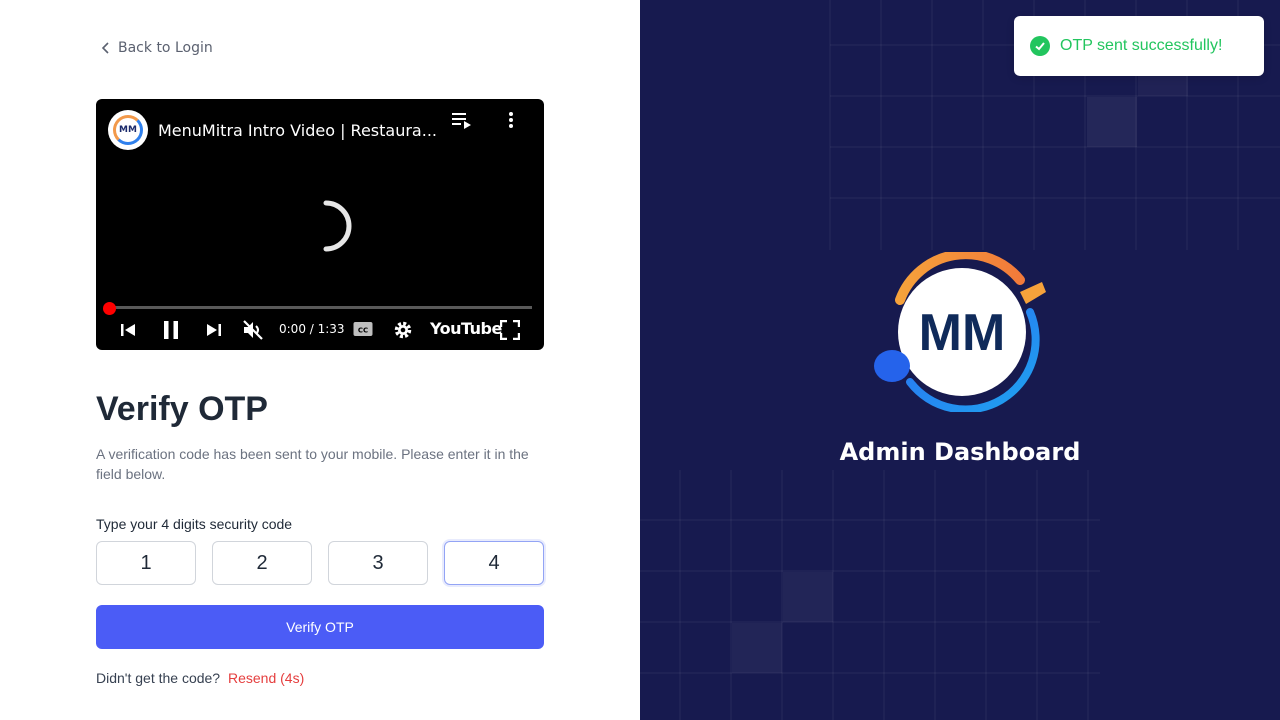 Image resolution: width=1280 pixels, height=720 pixels. I want to click on svg-text: CC, so click(363, 331).